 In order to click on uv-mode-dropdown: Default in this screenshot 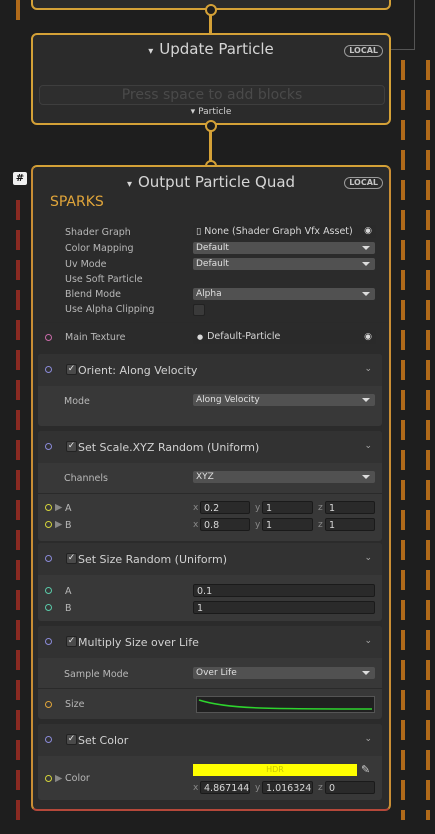, I will do `click(284, 264)`.